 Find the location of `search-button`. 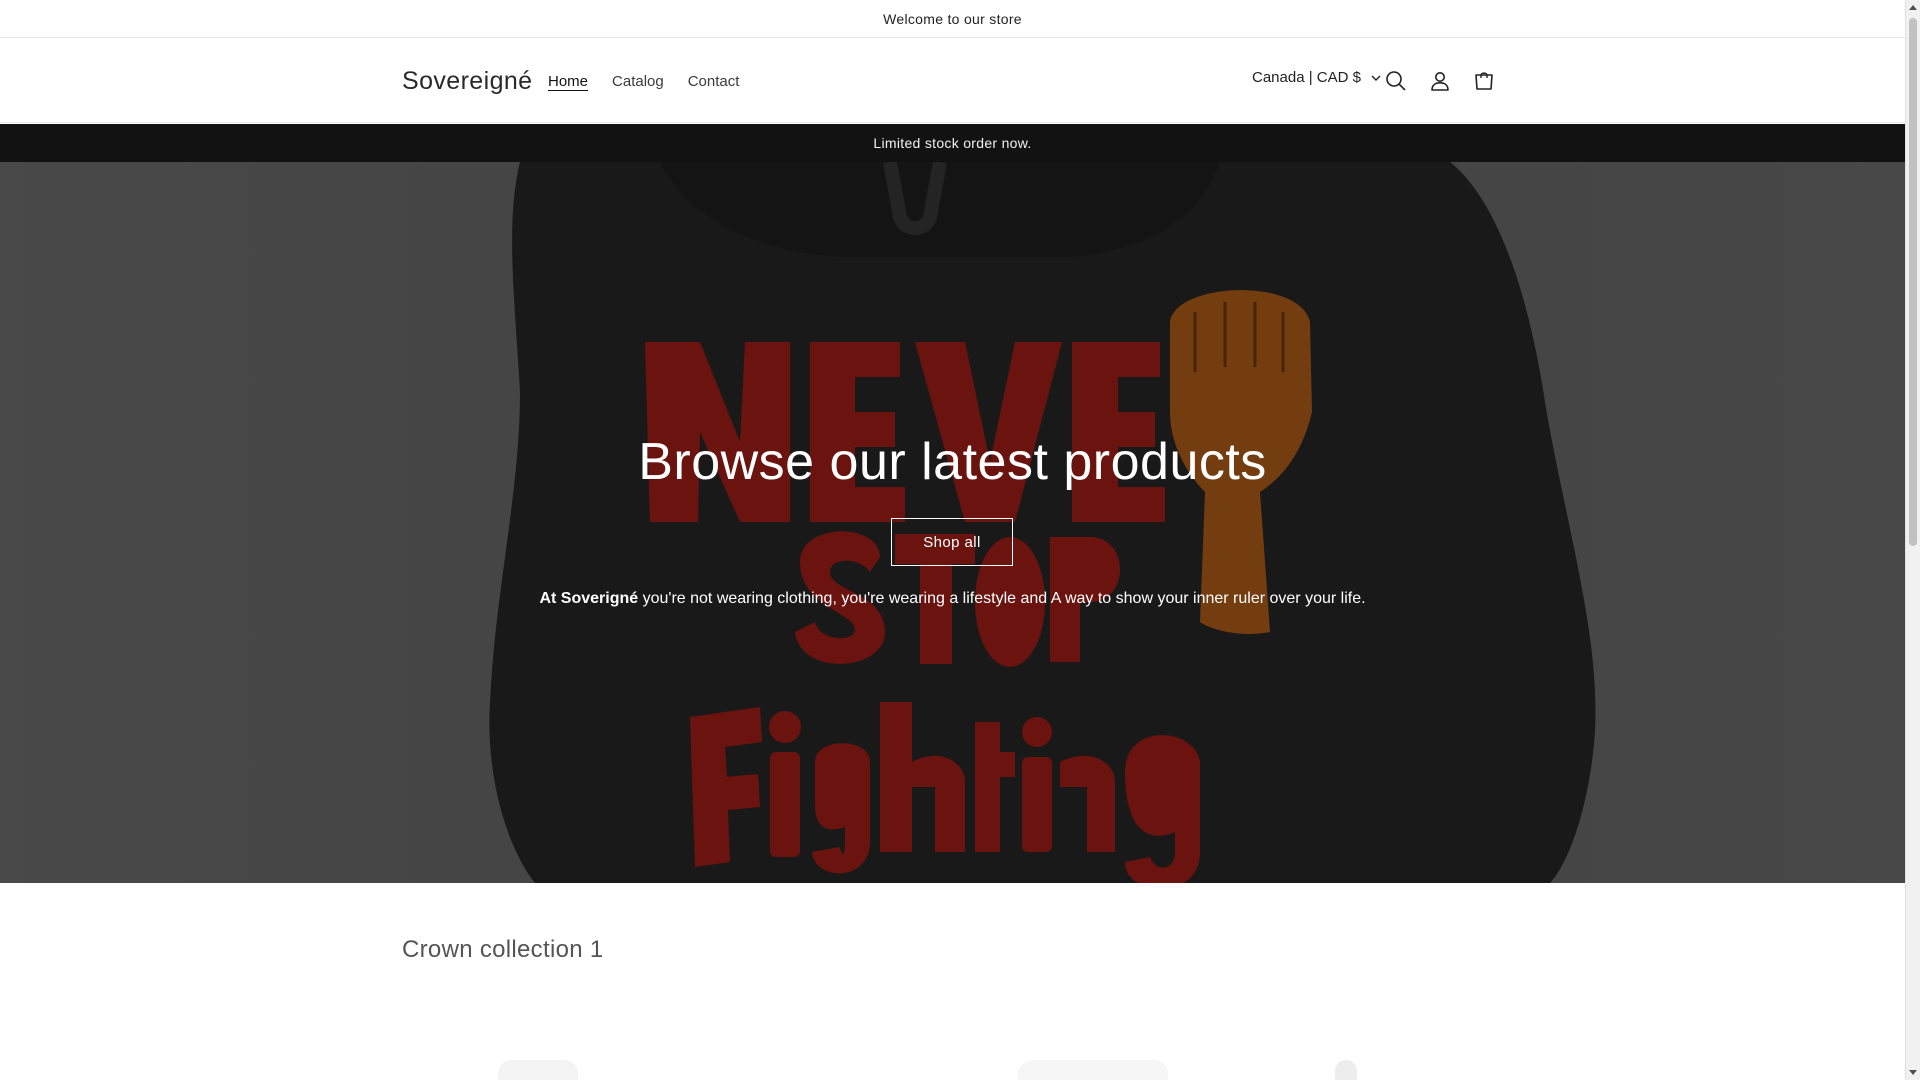

search-button is located at coordinates (1396, 81).